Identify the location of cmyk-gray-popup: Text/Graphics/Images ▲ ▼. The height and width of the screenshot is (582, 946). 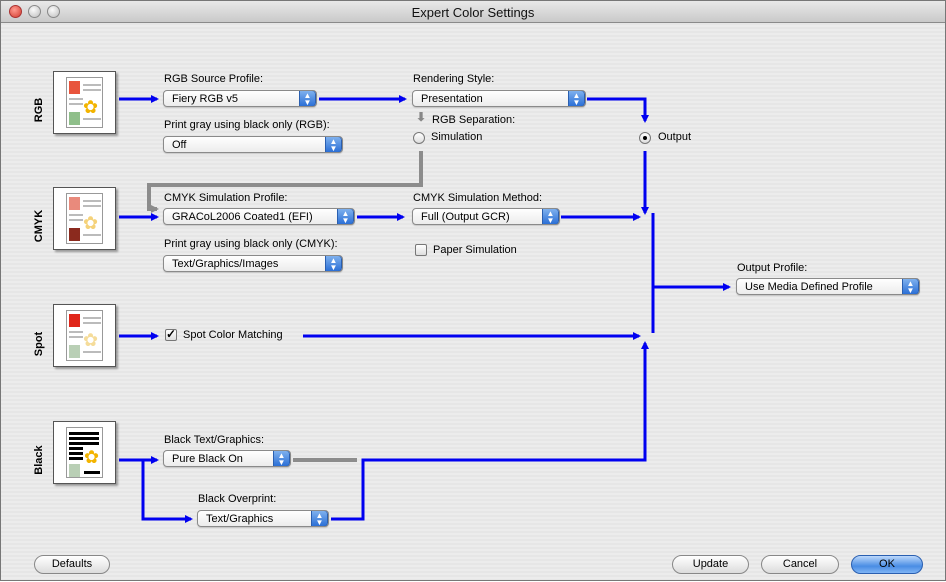
(253, 263).